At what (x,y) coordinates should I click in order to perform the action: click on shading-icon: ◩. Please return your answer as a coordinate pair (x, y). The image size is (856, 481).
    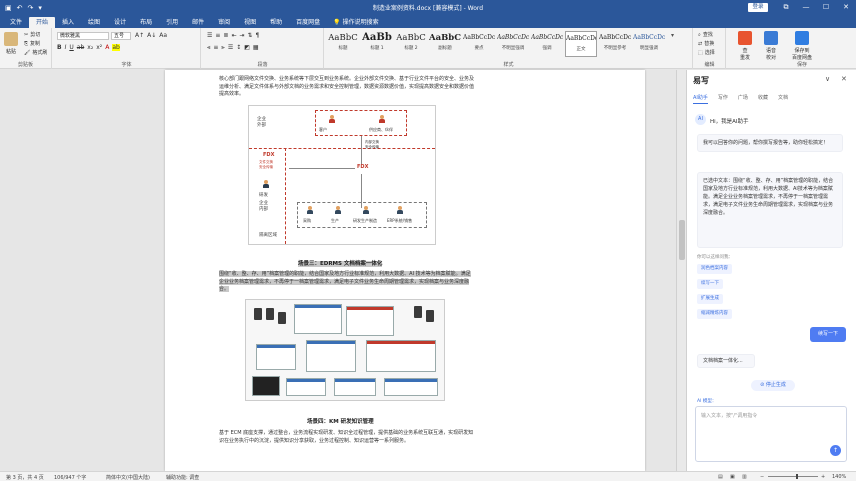
    Looking at the image, I should click on (247, 48).